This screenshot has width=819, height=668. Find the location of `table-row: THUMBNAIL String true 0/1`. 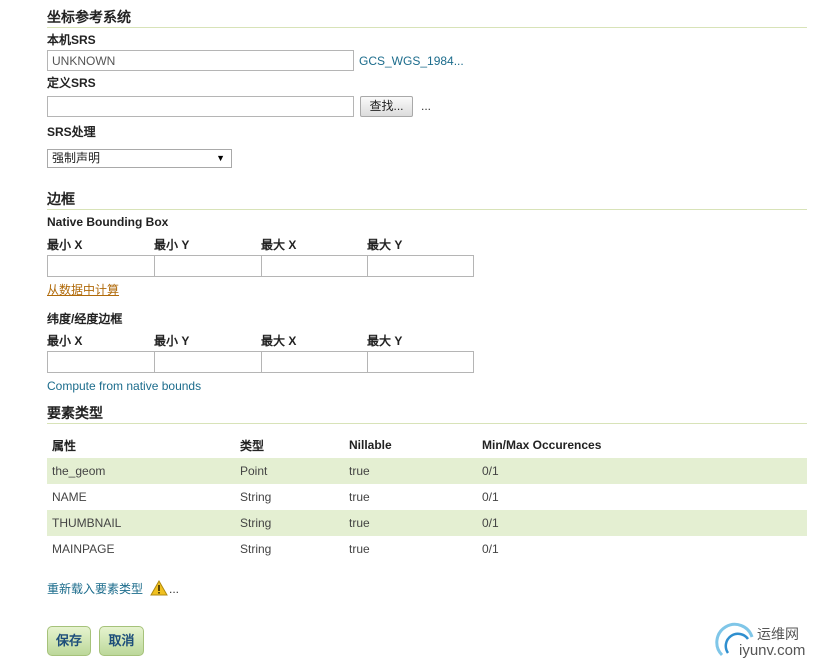

table-row: THUMBNAIL String true 0/1 is located at coordinates (427, 523).